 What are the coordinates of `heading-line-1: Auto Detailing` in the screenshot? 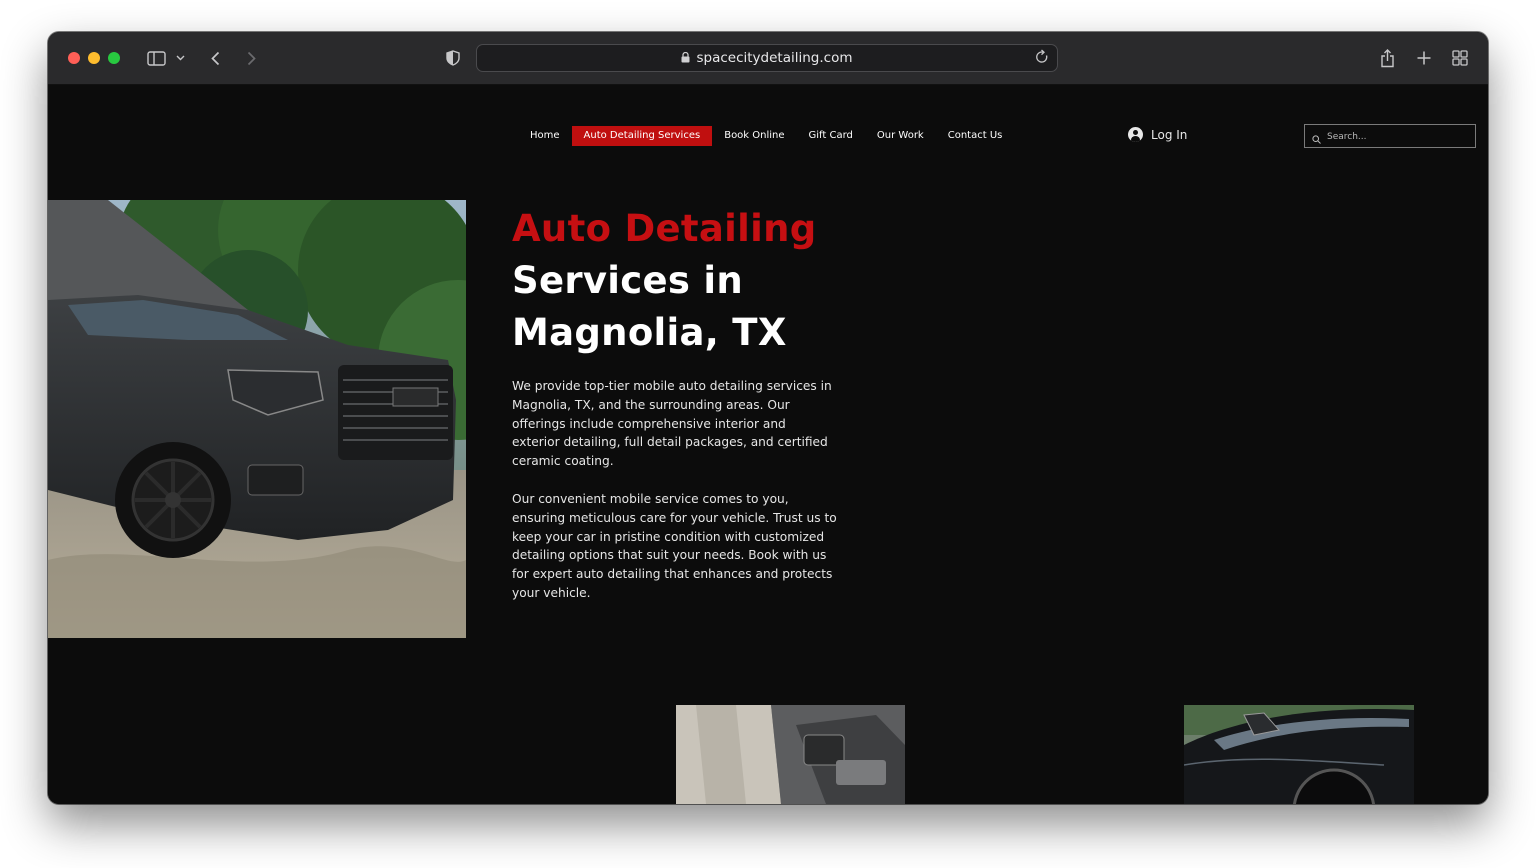 It's located at (664, 228).